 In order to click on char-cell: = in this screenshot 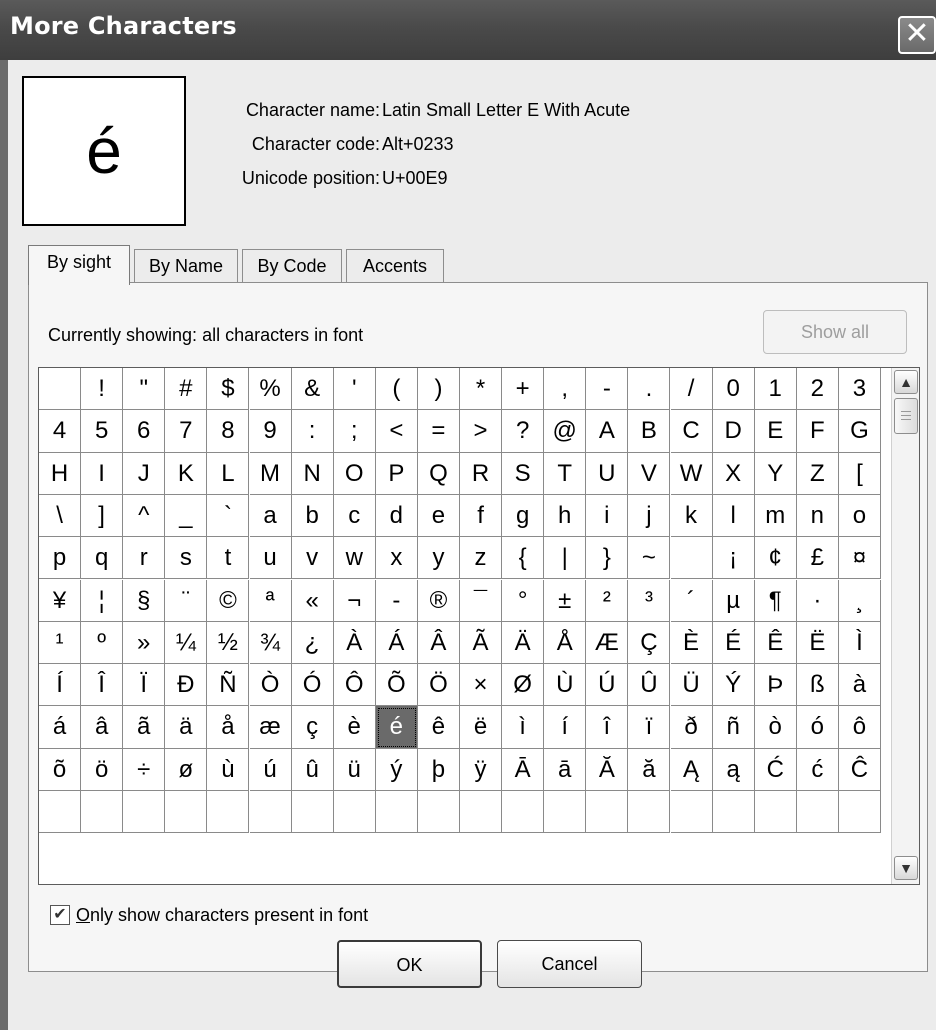, I will do `click(438, 431)`.